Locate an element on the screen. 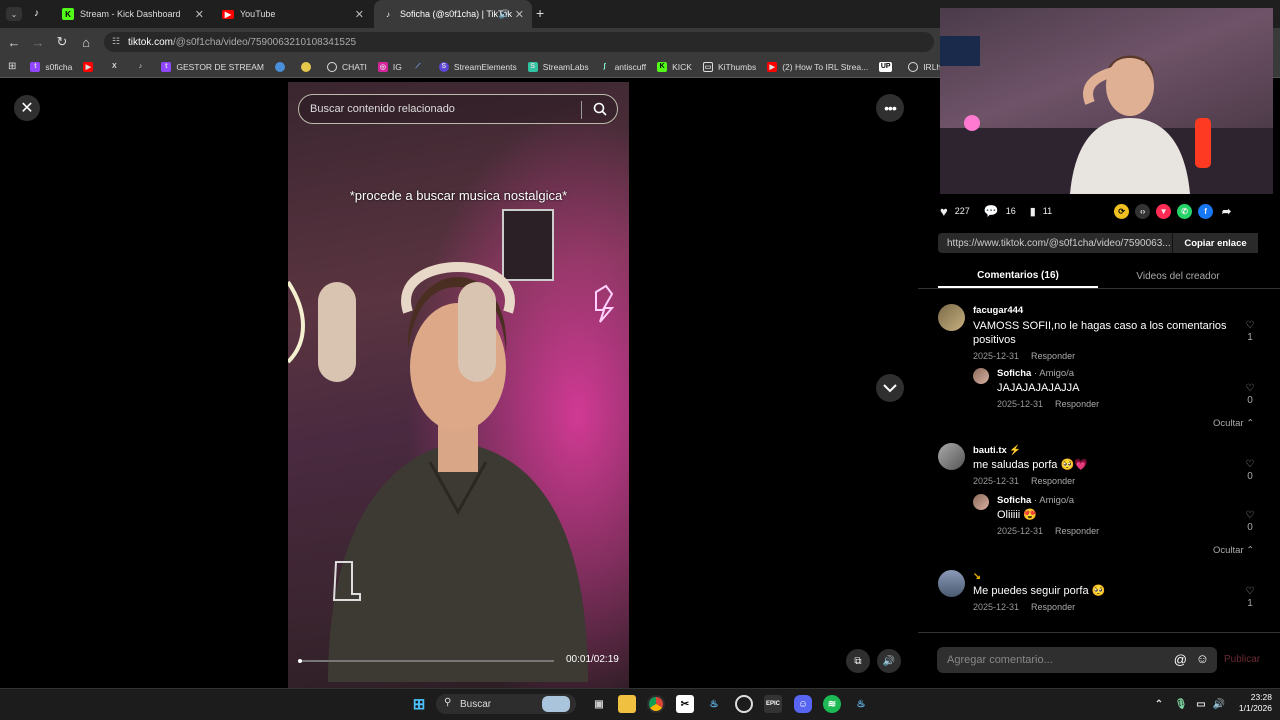 This screenshot has width=1280, height=720. start-icon: ⊞ is located at coordinates (419, 704).